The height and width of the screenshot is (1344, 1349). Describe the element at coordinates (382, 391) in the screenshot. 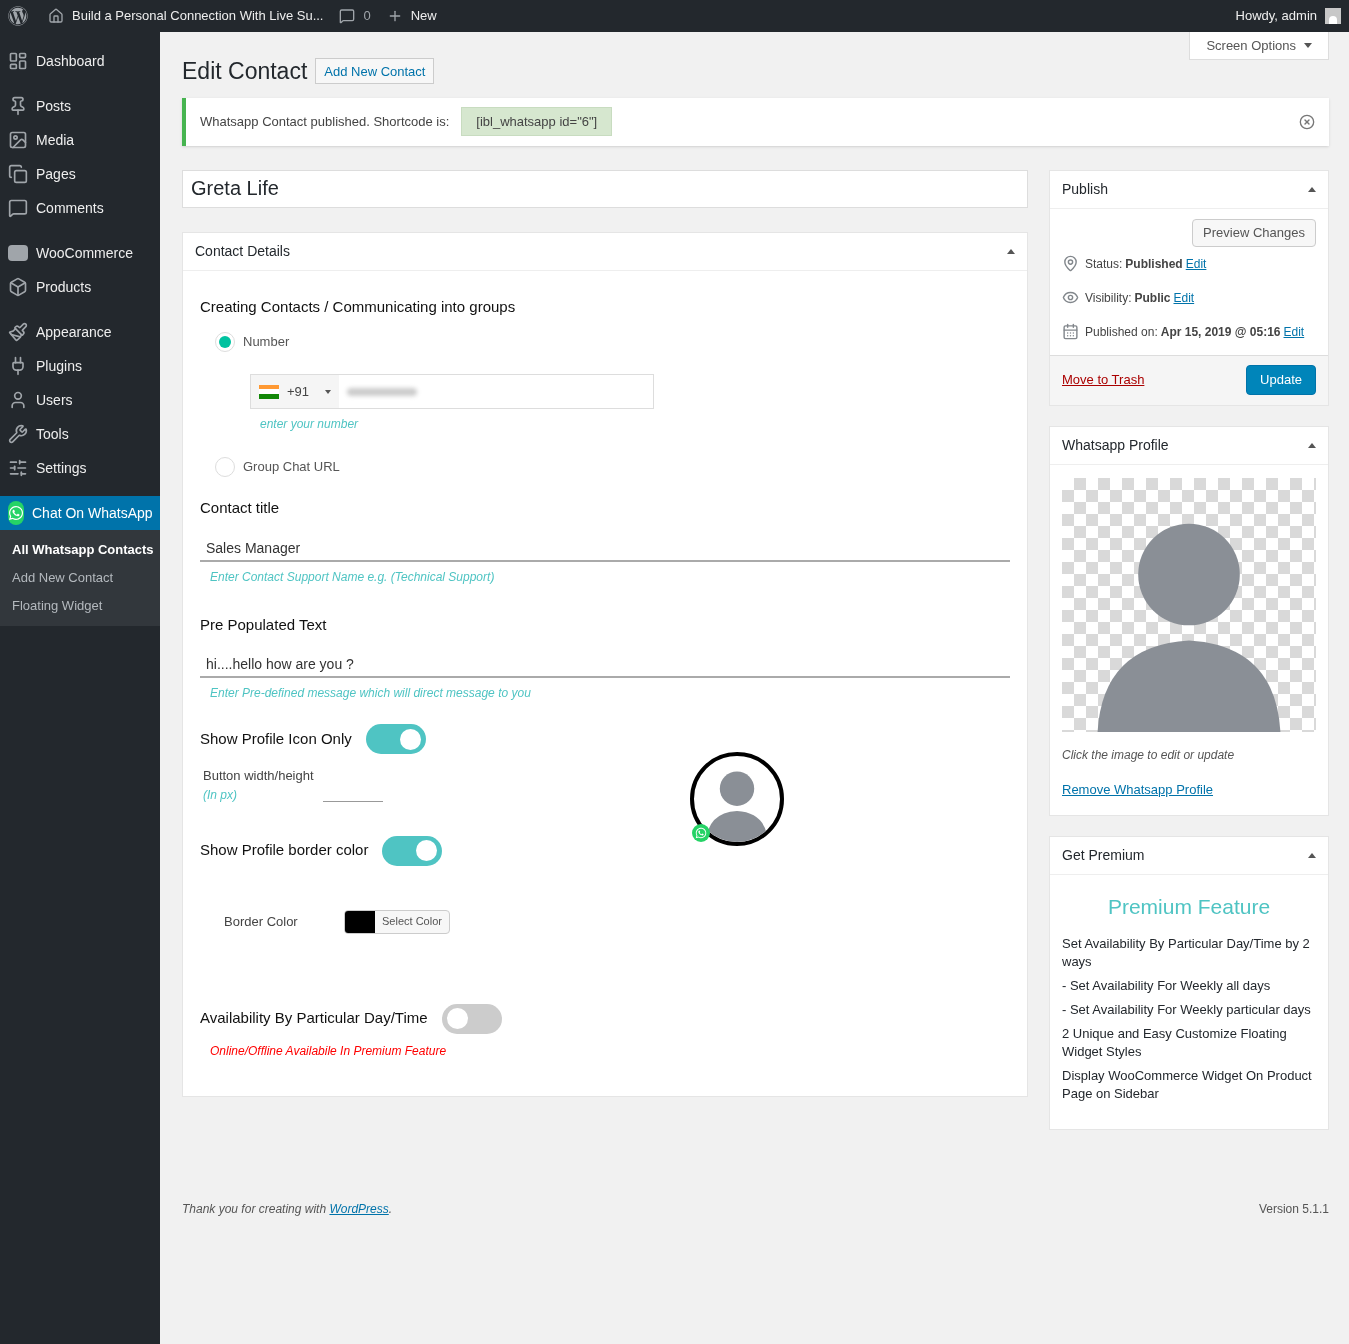

I see `blurred-number` at that location.